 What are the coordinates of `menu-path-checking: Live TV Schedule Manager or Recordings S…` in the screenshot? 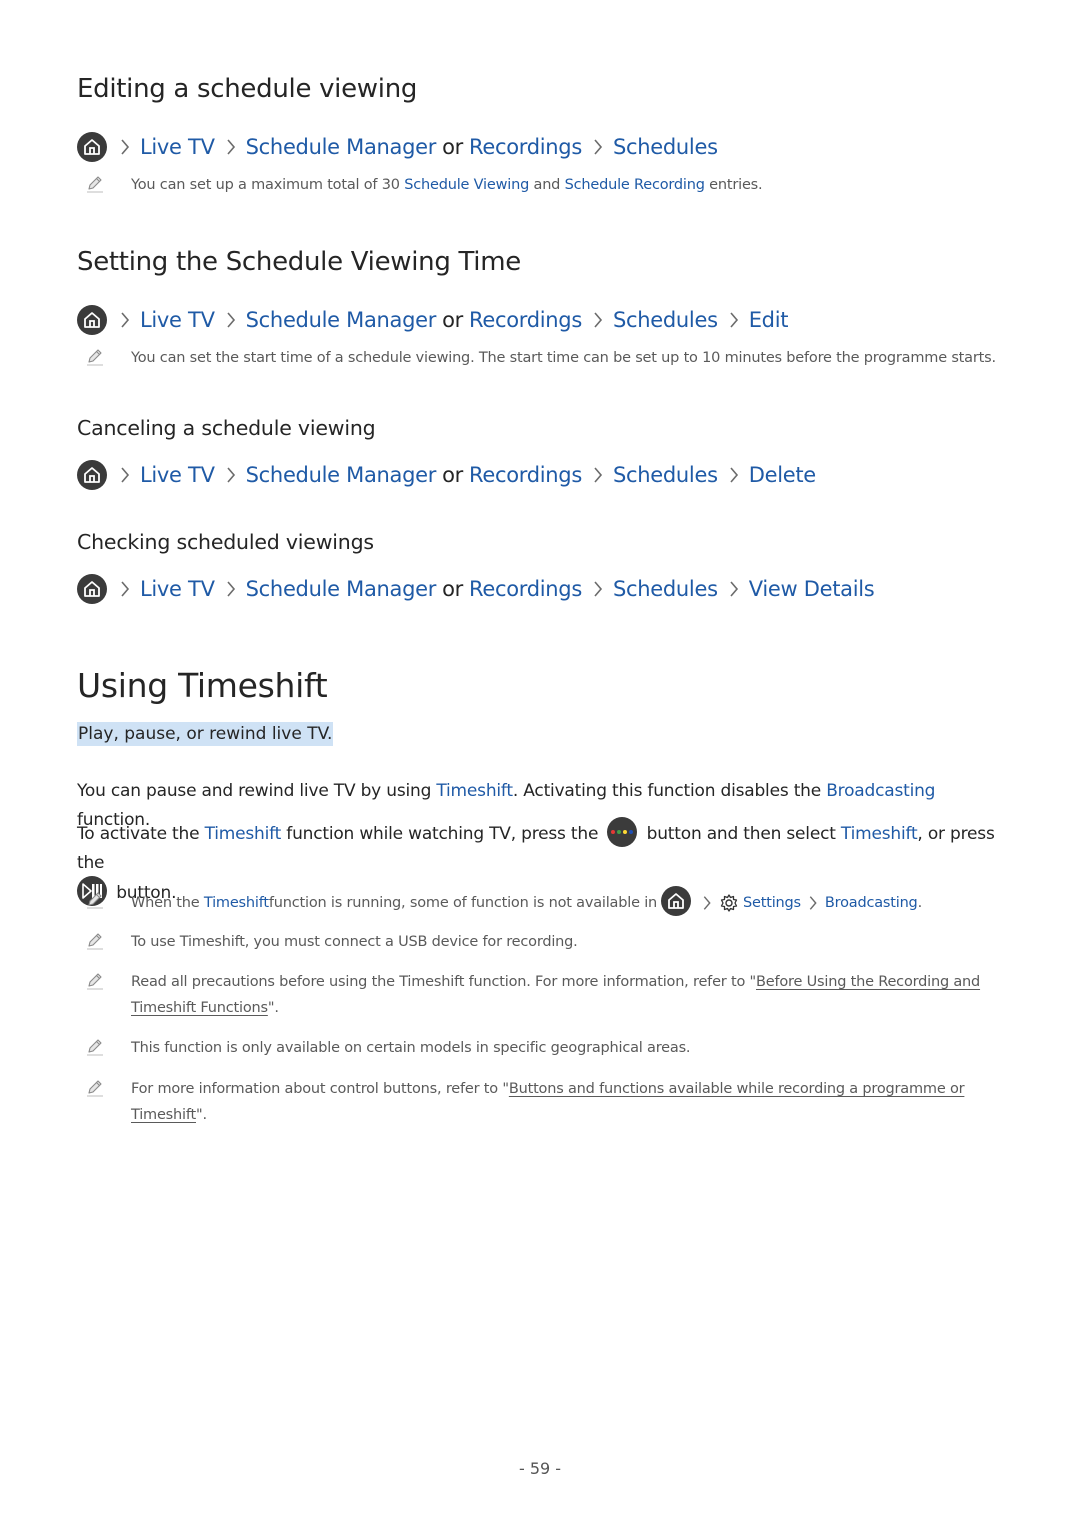 It's located at (476, 589).